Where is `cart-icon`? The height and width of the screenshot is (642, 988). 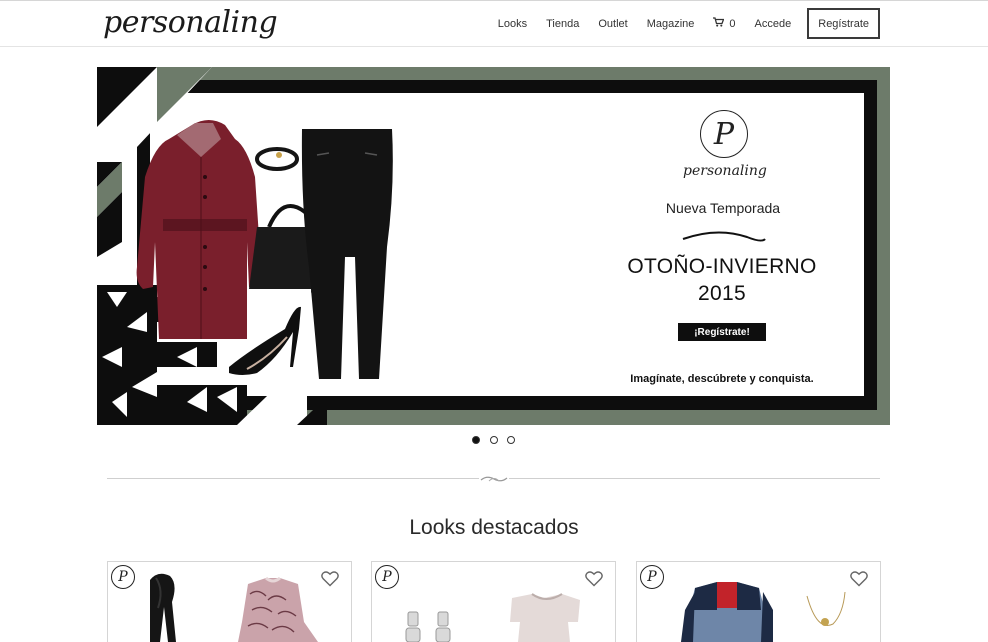
cart-icon is located at coordinates (719, 23).